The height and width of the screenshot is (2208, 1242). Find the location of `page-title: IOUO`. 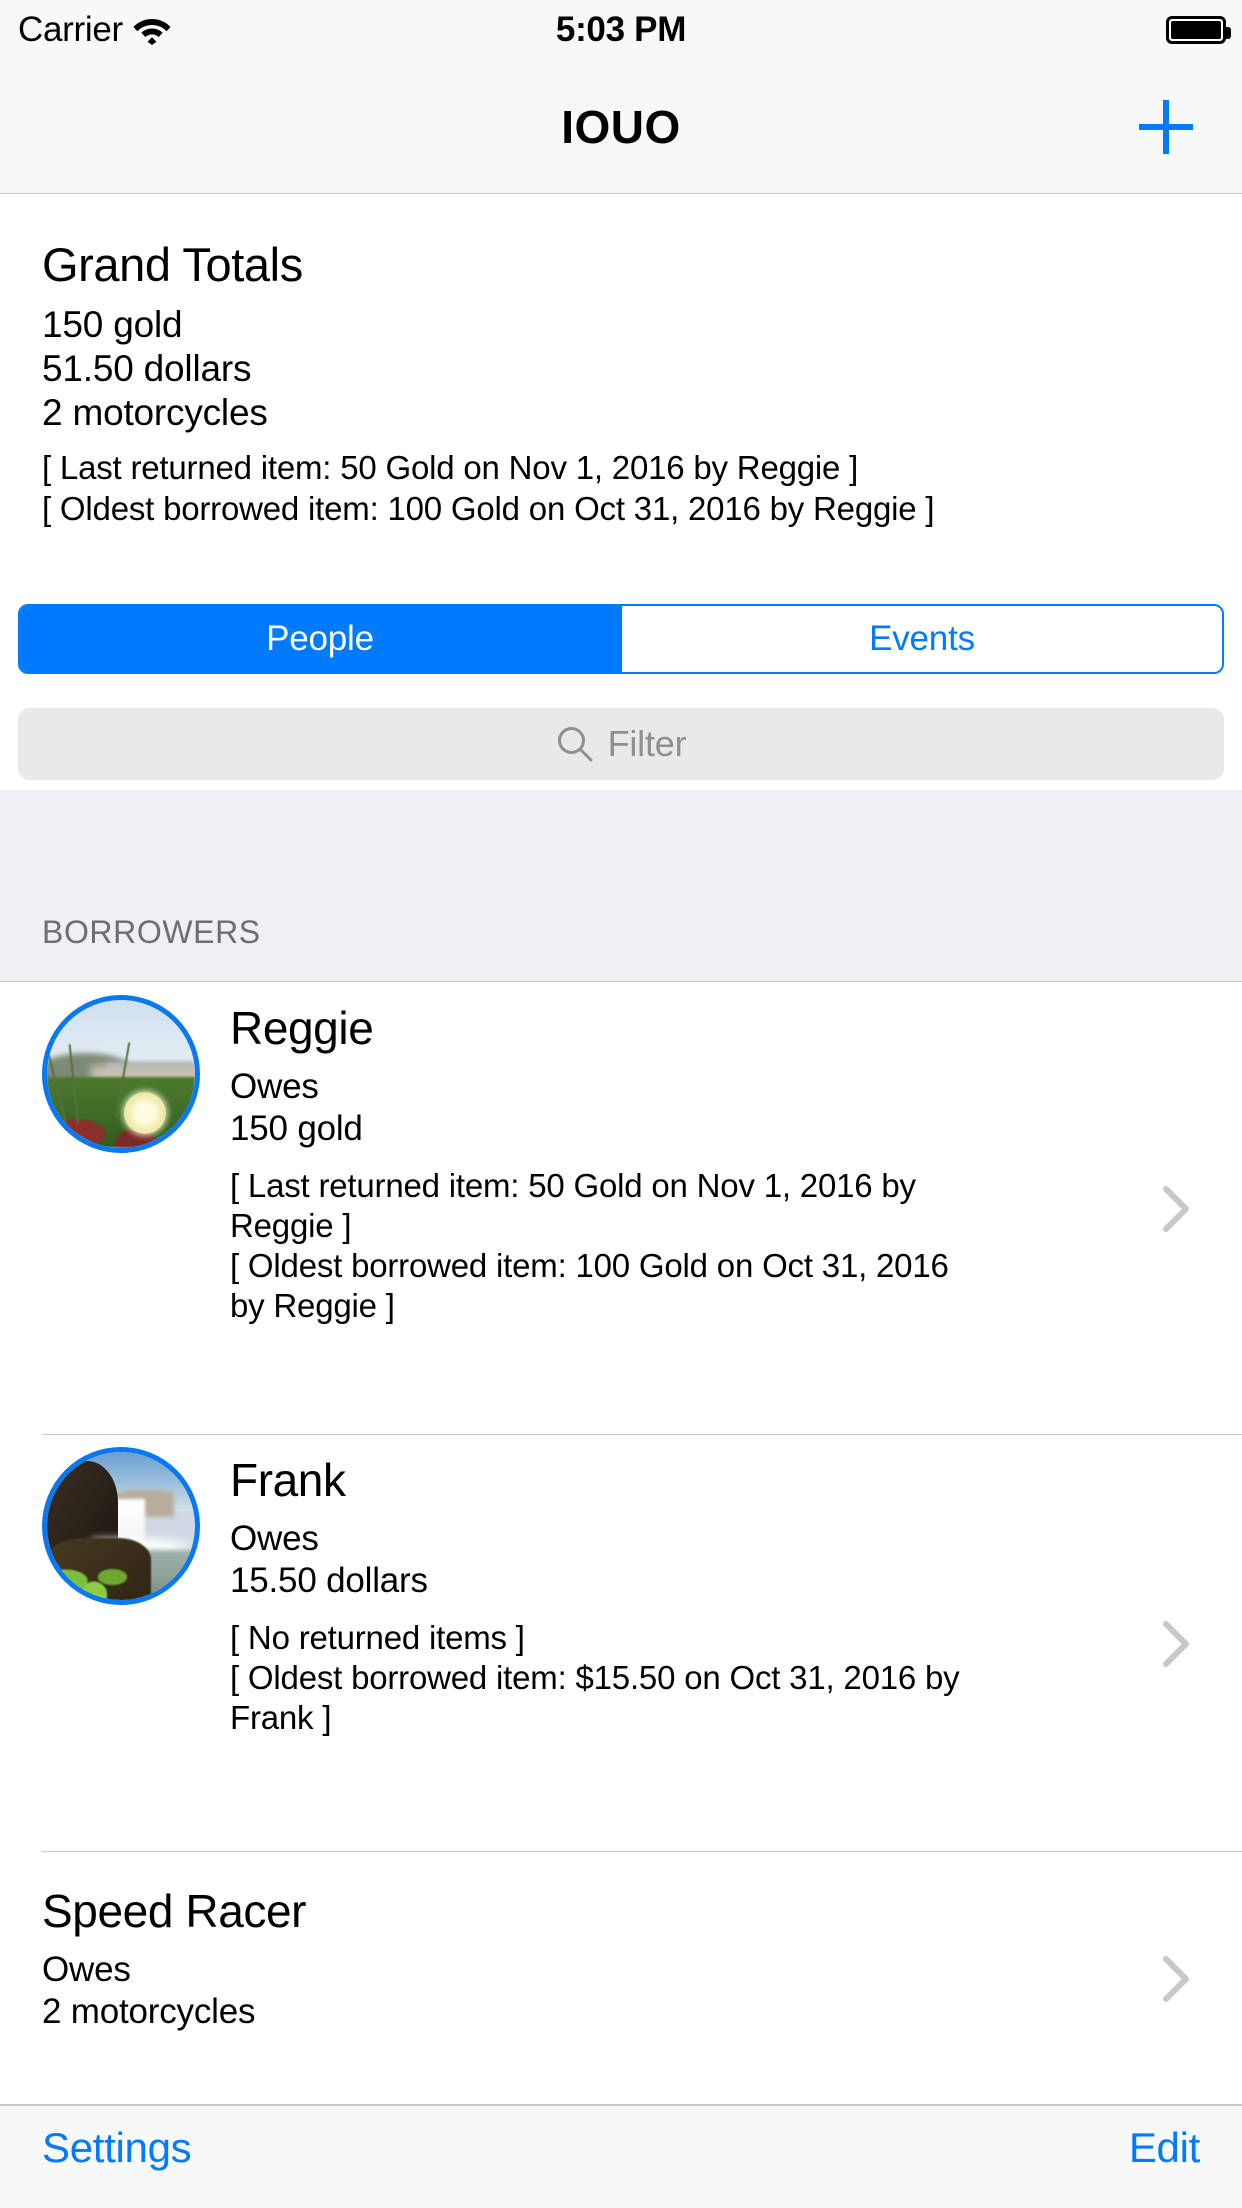

page-title: IOUO is located at coordinates (621, 126).